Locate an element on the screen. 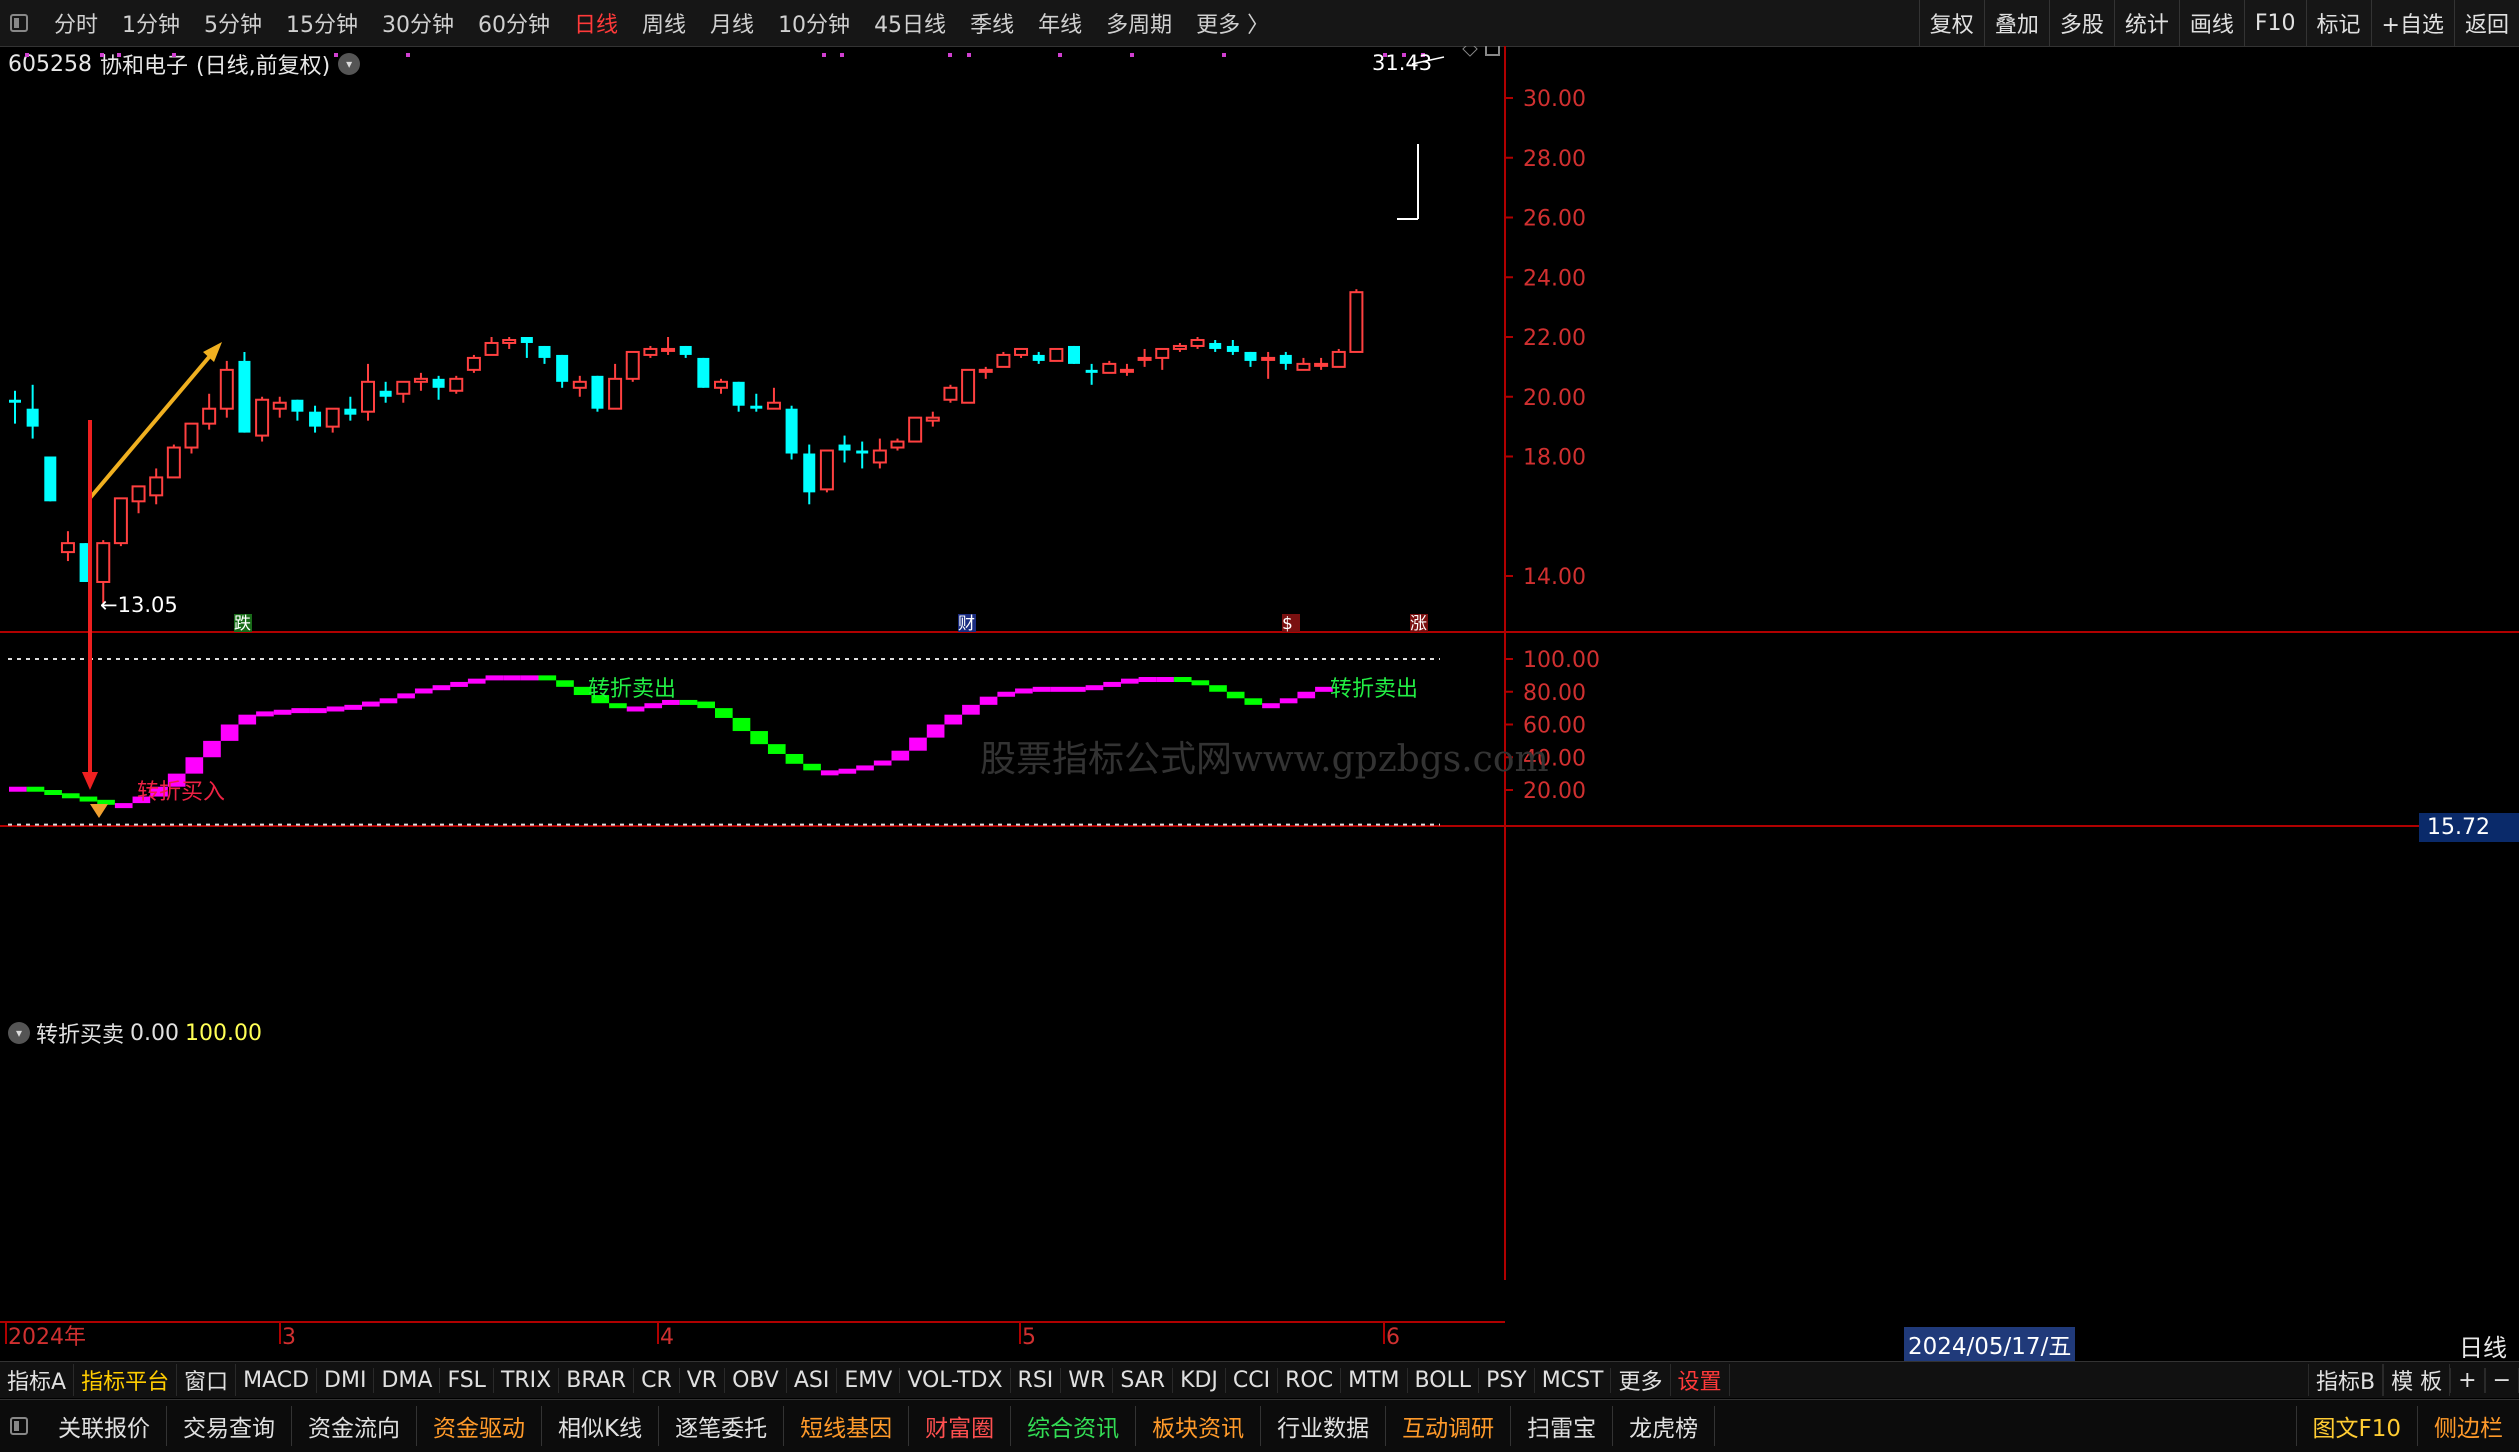  tab-period: 45日线 is located at coordinates (910, 23).